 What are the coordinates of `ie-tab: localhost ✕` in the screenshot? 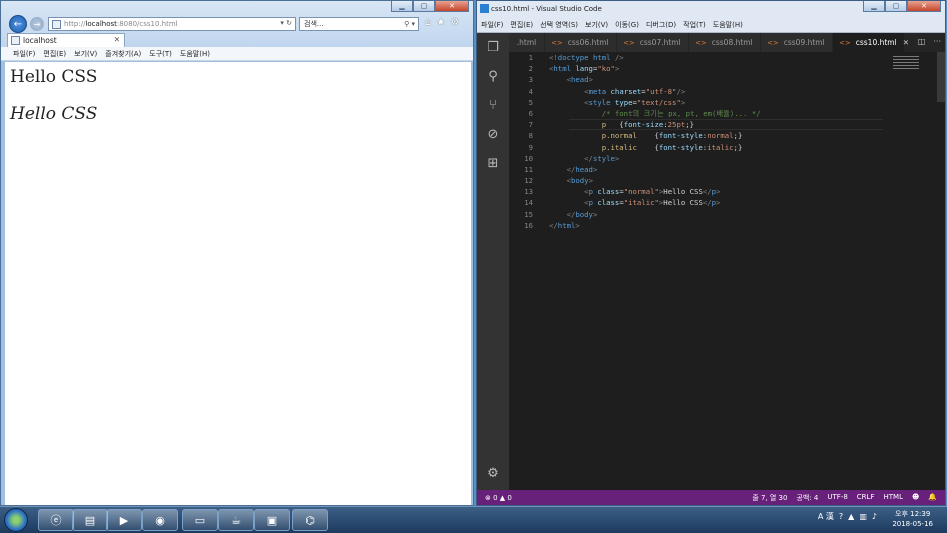 It's located at (66, 40).